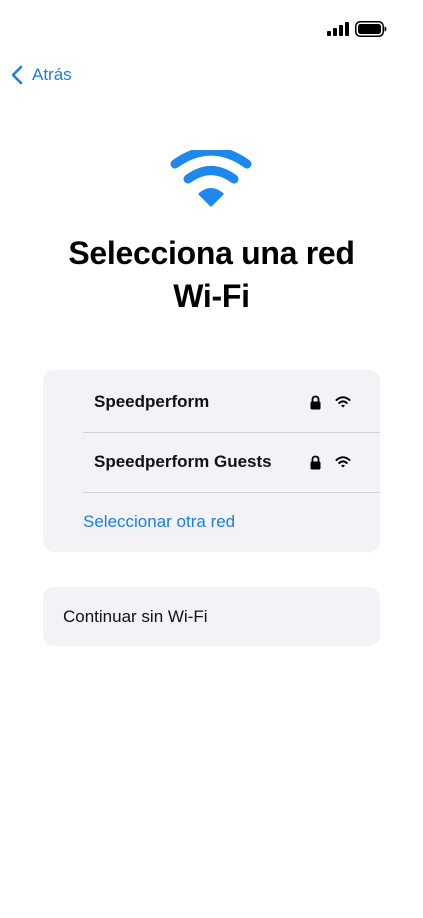  I want to click on network-name: Speedperform Guests, so click(183, 461).